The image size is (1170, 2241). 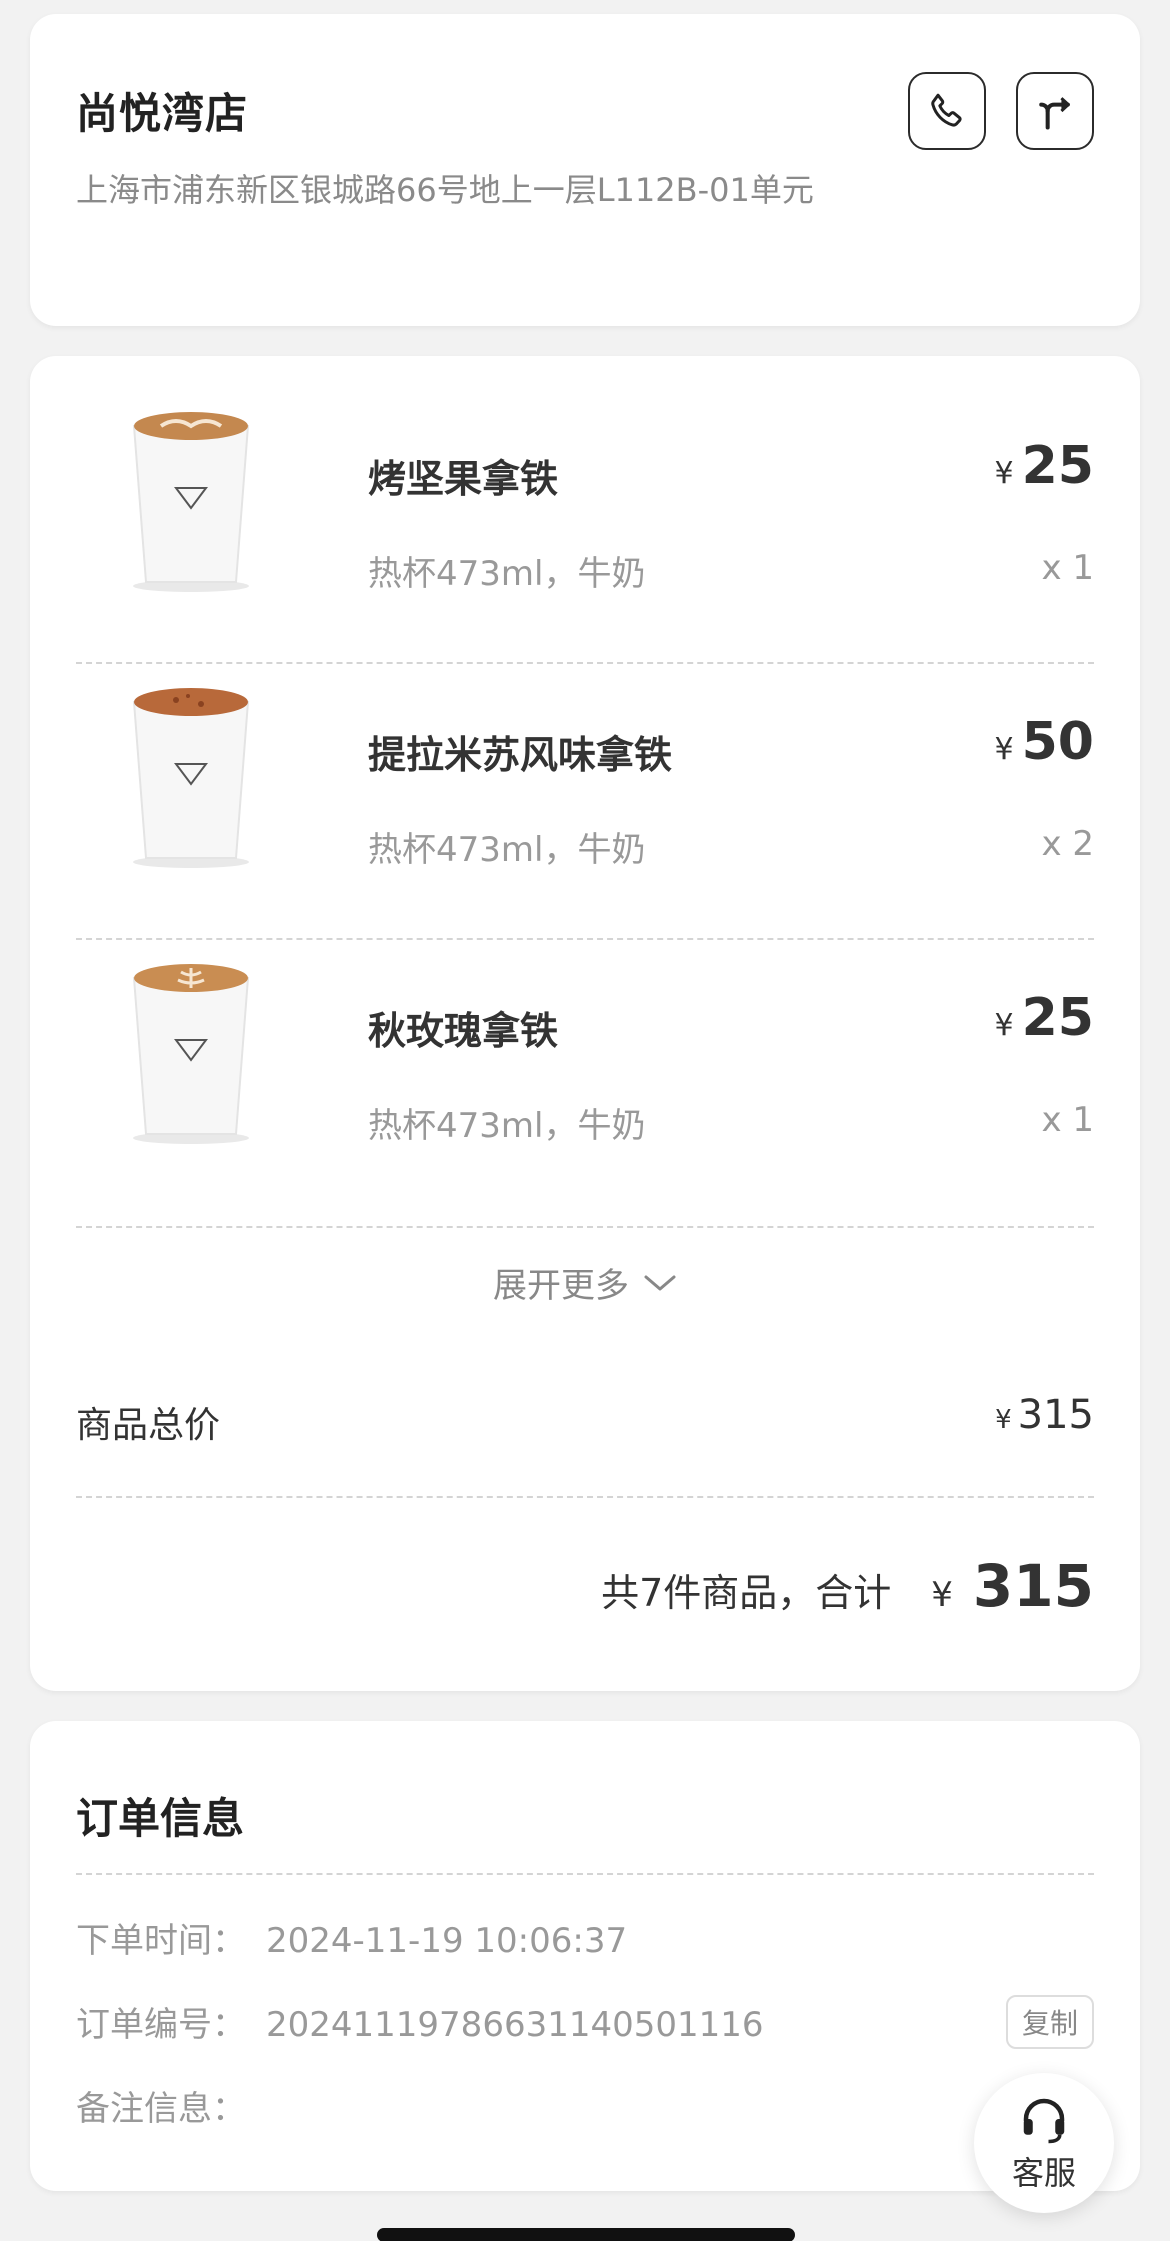 I want to click on subtotal-value: ¥ 315, so click(x=1044, y=1415).